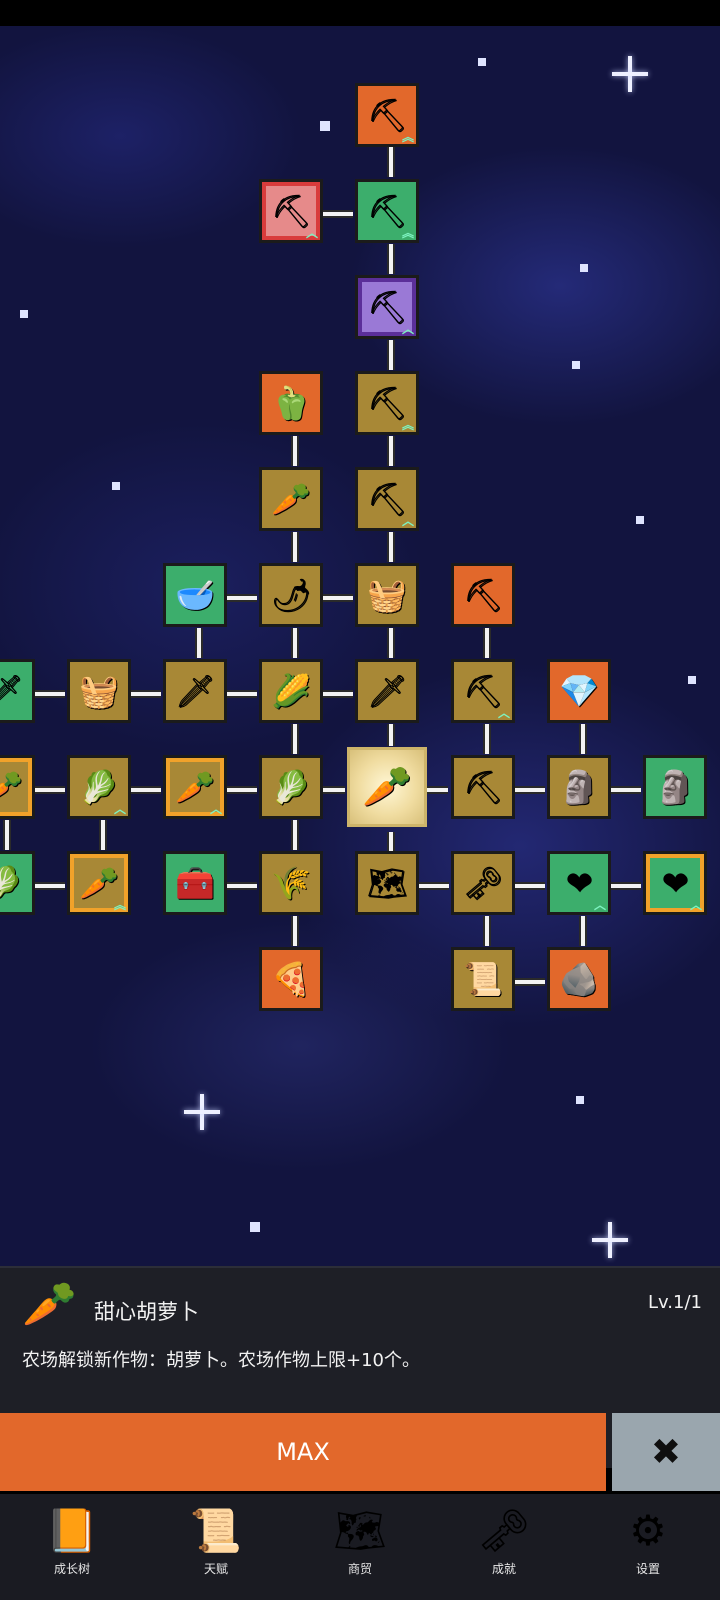  I want to click on tree-node-shovel-red: ⛏ ︿, so click(291, 211).